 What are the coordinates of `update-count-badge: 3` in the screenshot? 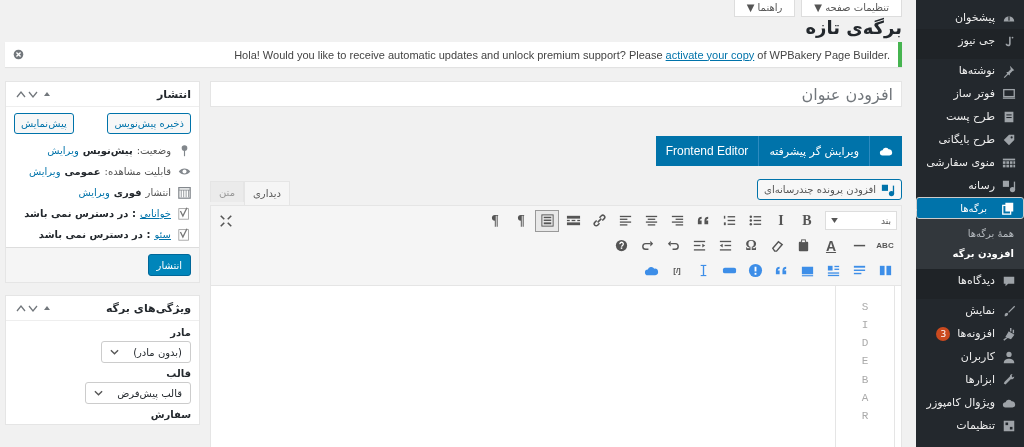 It's located at (943, 333).